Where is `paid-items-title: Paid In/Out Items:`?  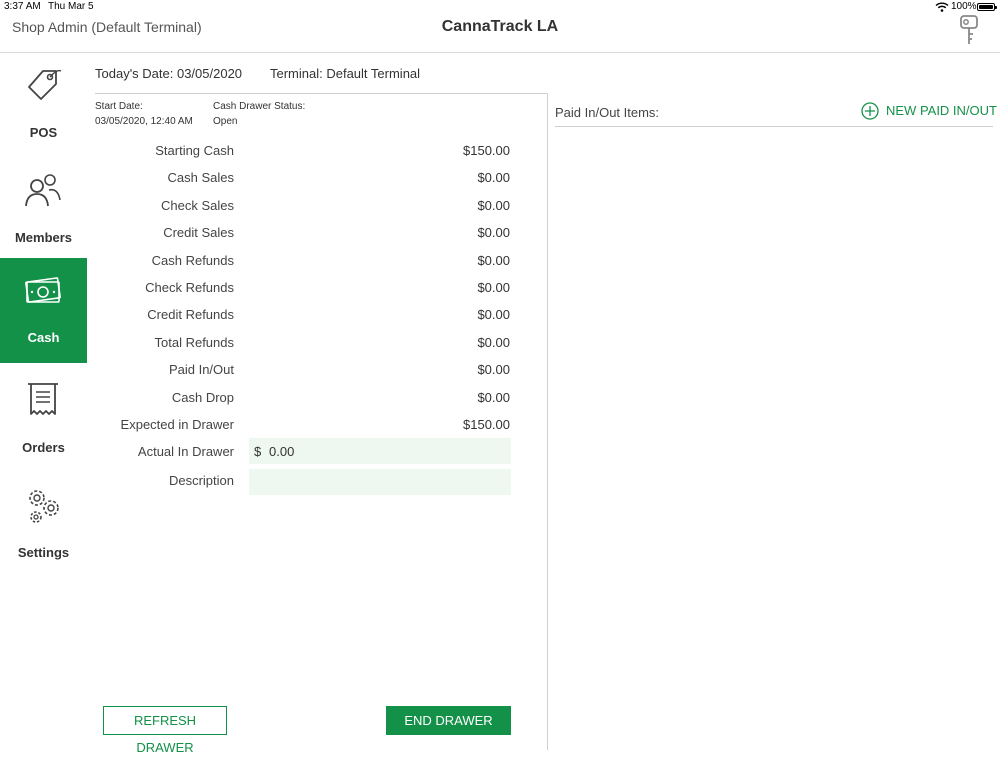
paid-items-title: Paid In/Out Items: is located at coordinates (607, 112).